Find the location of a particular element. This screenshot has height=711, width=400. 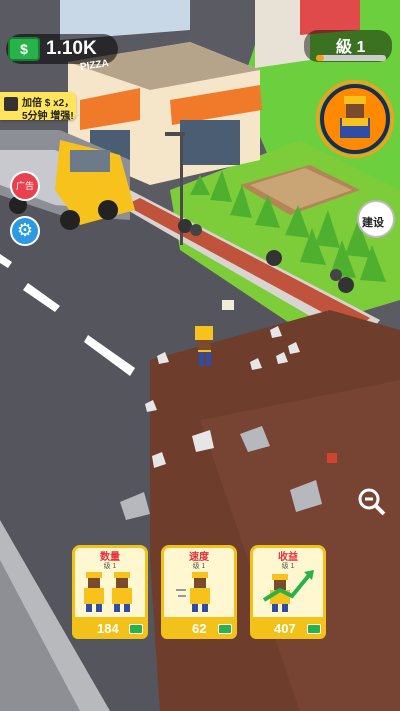

workers-icon is located at coordinates (108, 592).